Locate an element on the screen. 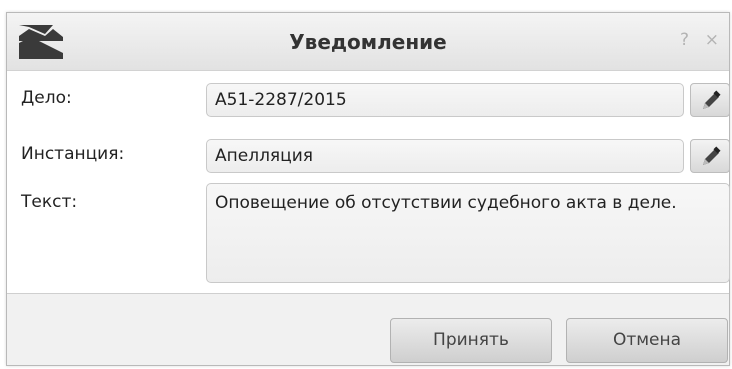  text-label: Текст: is located at coordinates (49, 202).